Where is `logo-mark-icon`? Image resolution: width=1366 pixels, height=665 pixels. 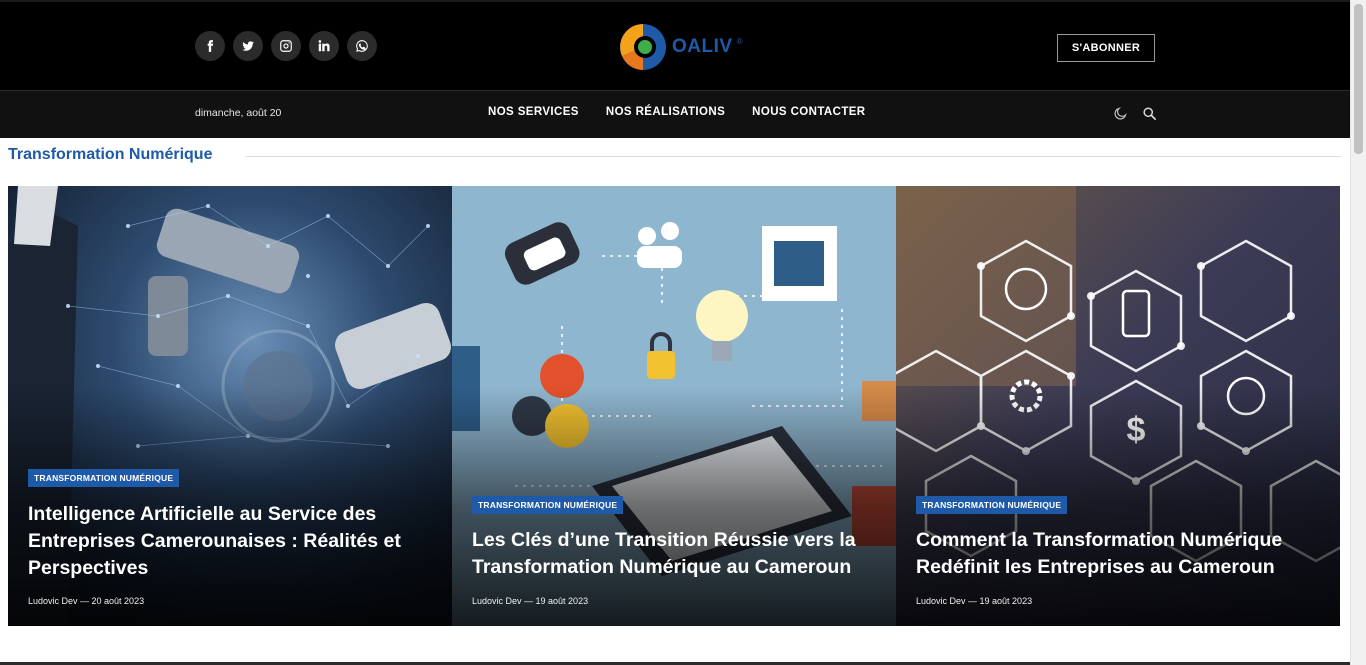
logo-mark-icon is located at coordinates (643, 47).